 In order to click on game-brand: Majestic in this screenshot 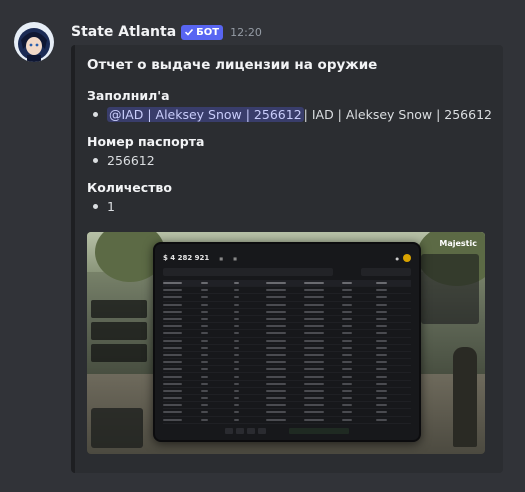, I will do `click(458, 243)`.